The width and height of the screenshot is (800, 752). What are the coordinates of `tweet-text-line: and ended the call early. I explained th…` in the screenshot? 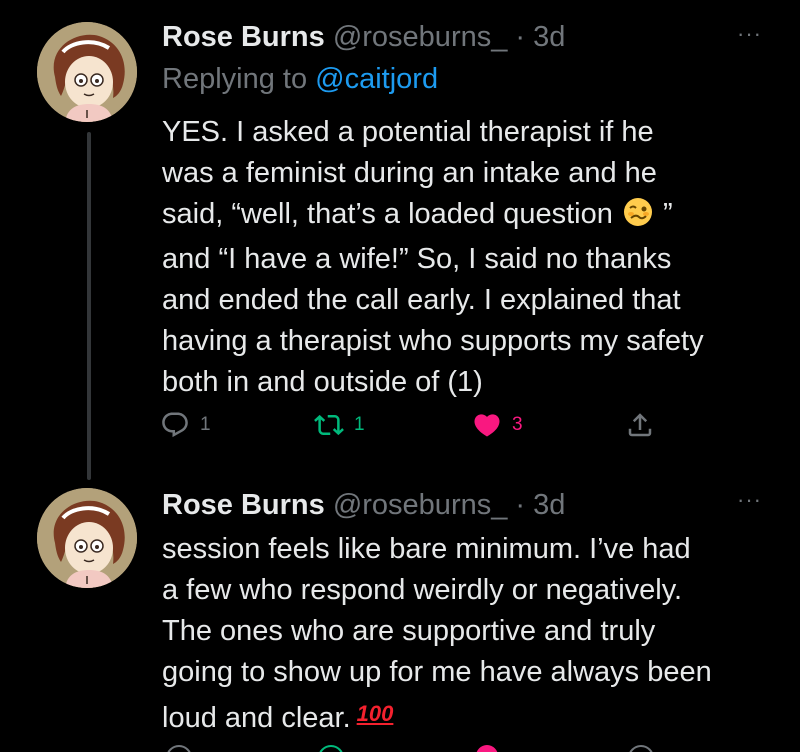 It's located at (421, 300).